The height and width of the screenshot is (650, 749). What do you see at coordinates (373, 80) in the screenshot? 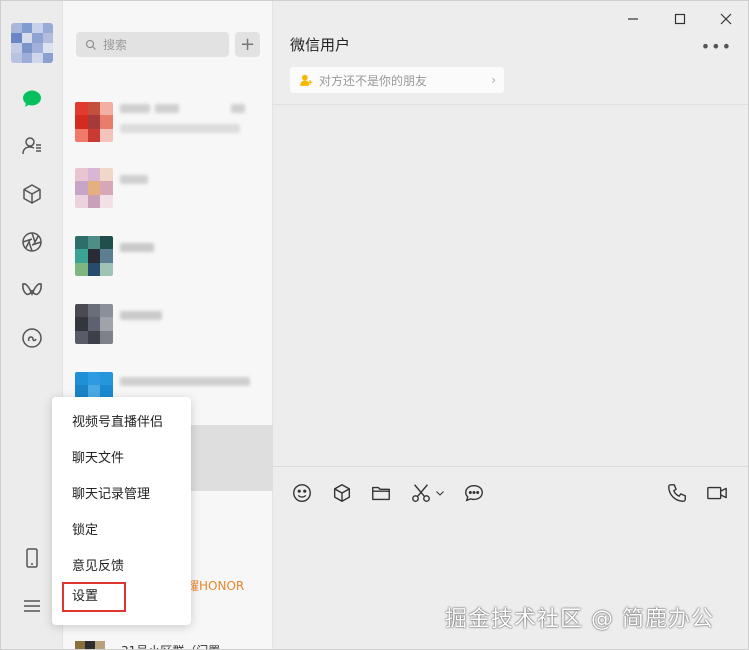
I see `notice-text: 对方还不是你的朋友` at bounding box center [373, 80].